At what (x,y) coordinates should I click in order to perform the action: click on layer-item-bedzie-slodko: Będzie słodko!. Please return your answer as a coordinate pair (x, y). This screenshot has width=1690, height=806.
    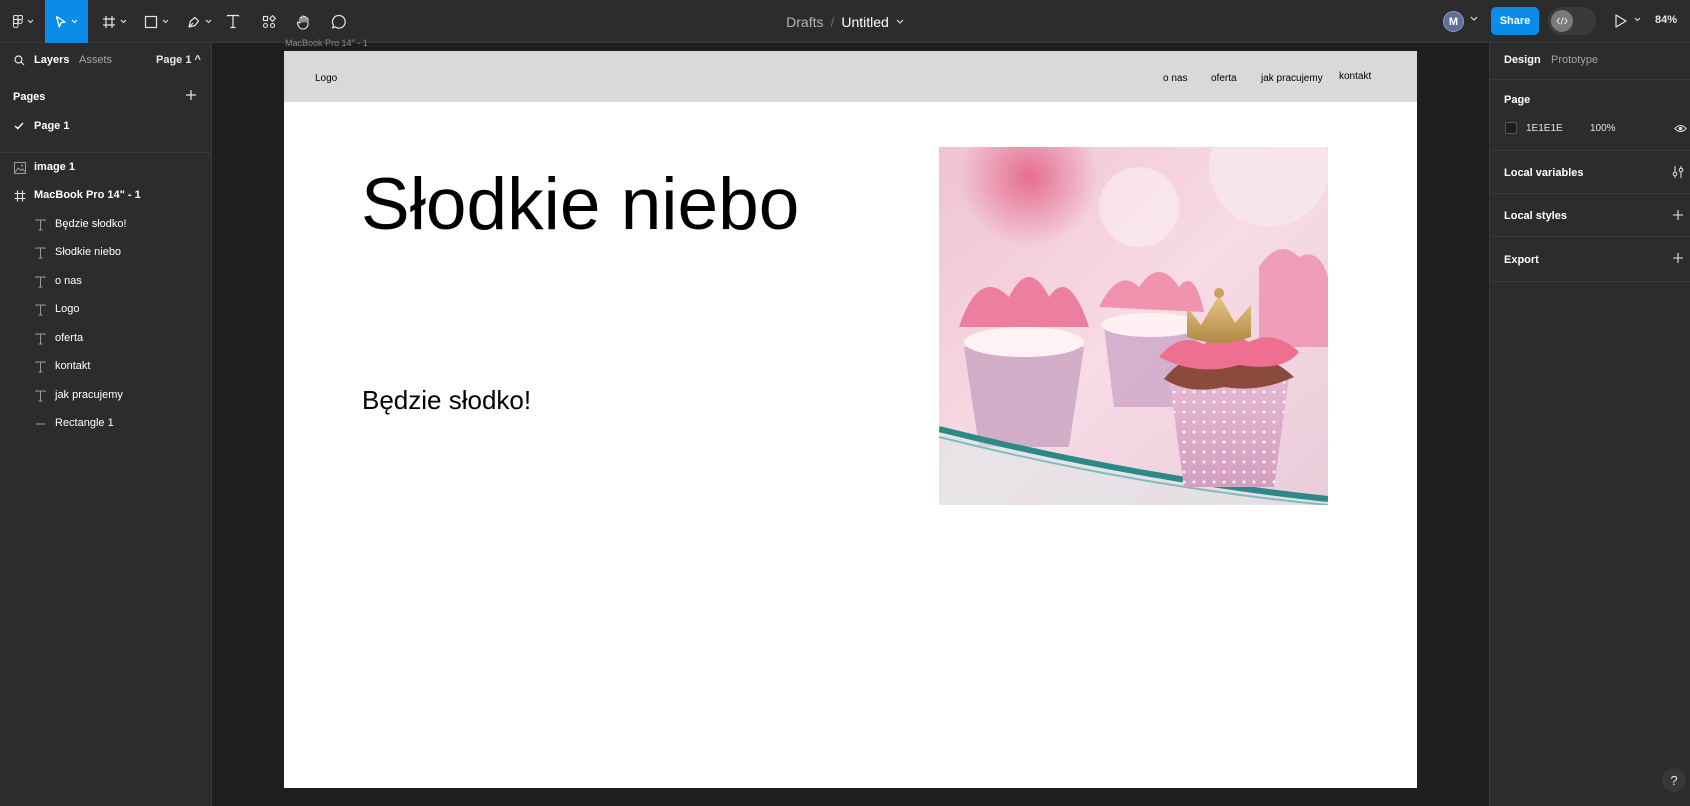
    Looking at the image, I should click on (105, 225).